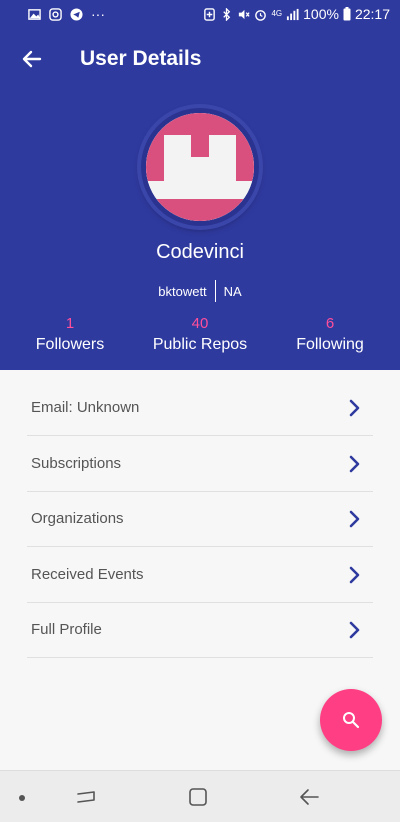 This screenshot has height=822, width=400. Describe the element at coordinates (330, 323) in the screenshot. I see `following-count: 6` at that location.